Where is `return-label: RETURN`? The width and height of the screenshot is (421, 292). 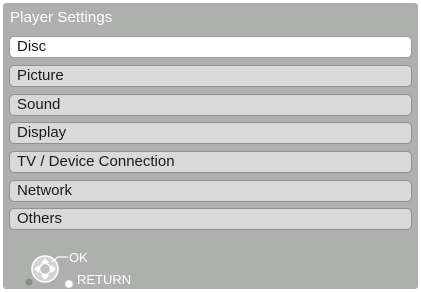 return-label: RETURN is located at coordinates (104, 279).